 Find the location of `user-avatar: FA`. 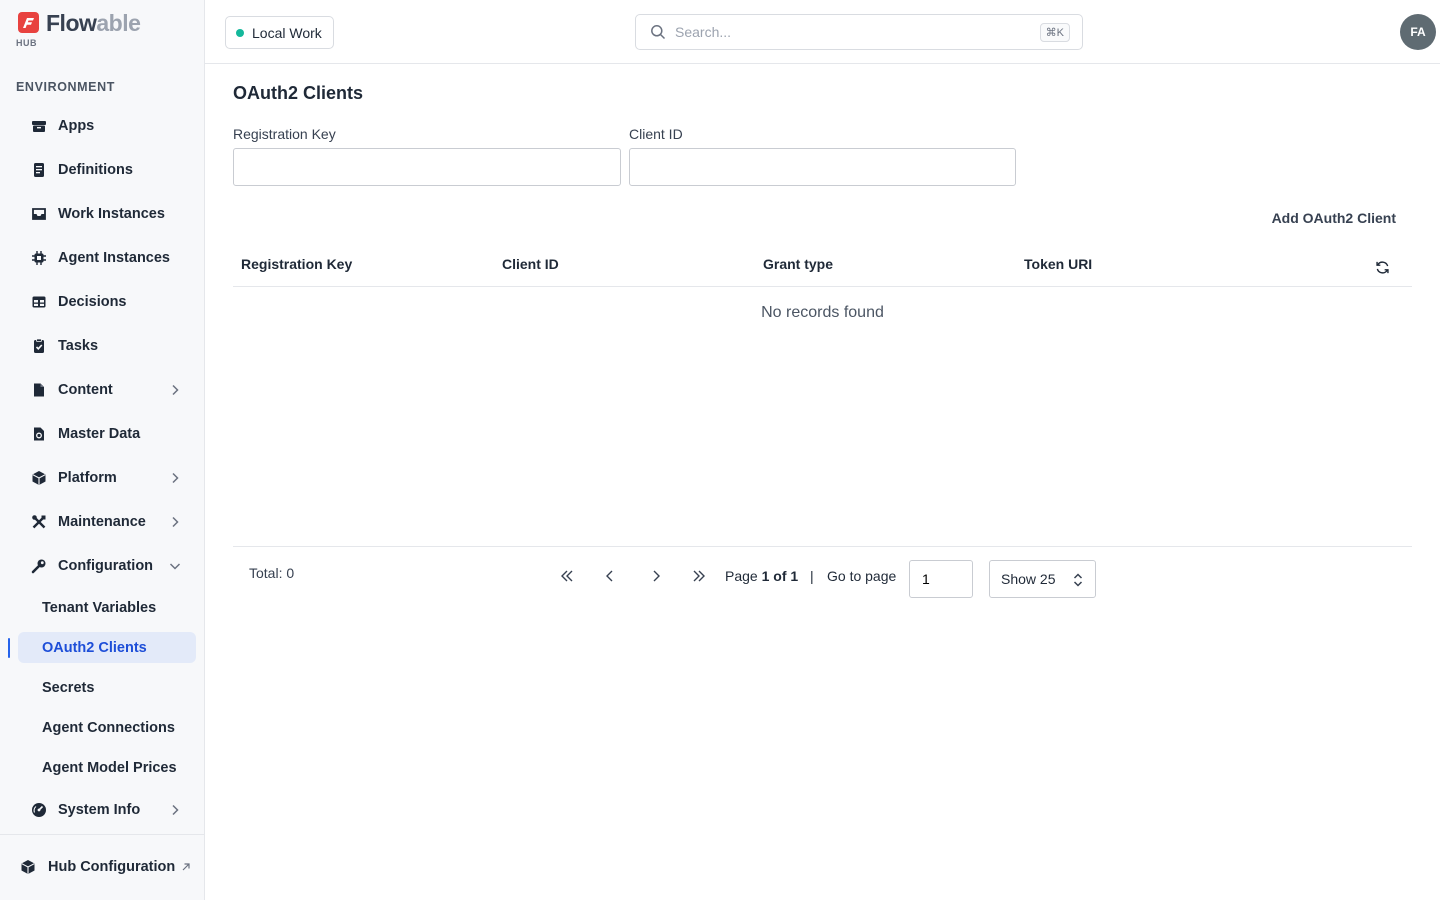

user-avatar: FA is located at coordinates (1418, 32).